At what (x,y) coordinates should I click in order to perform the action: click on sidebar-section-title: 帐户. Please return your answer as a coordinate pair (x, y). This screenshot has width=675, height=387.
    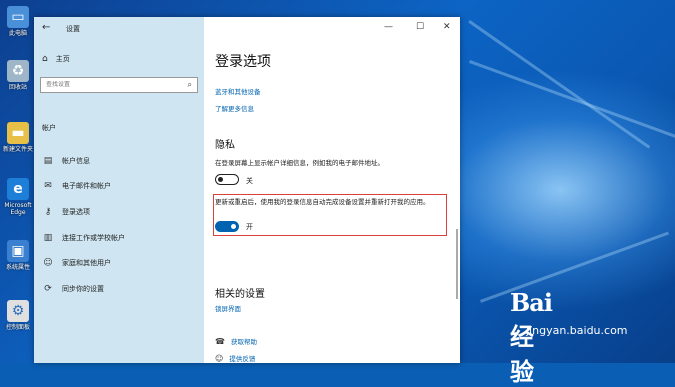
    Looking at the image, I should click on (49, 128).